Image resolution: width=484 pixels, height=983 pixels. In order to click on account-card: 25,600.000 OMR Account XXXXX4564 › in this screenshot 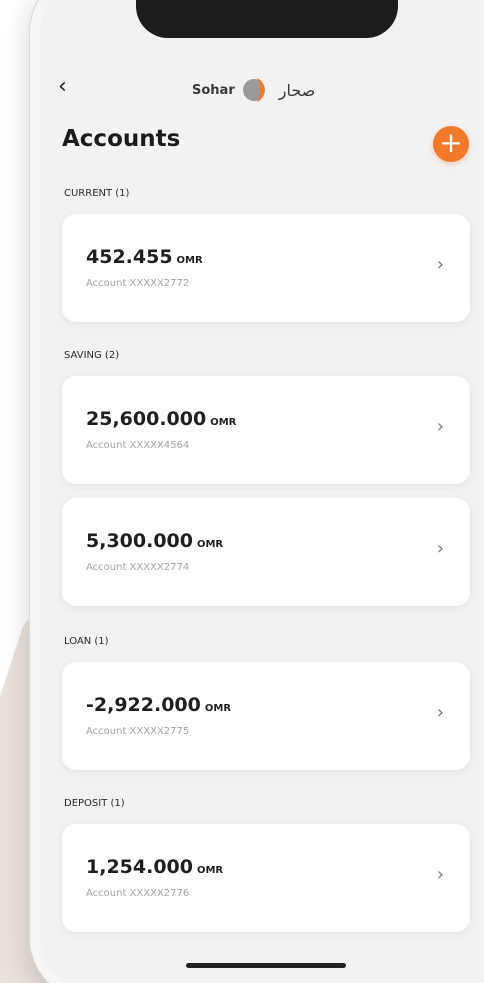, I will do `click(266, 430)`.